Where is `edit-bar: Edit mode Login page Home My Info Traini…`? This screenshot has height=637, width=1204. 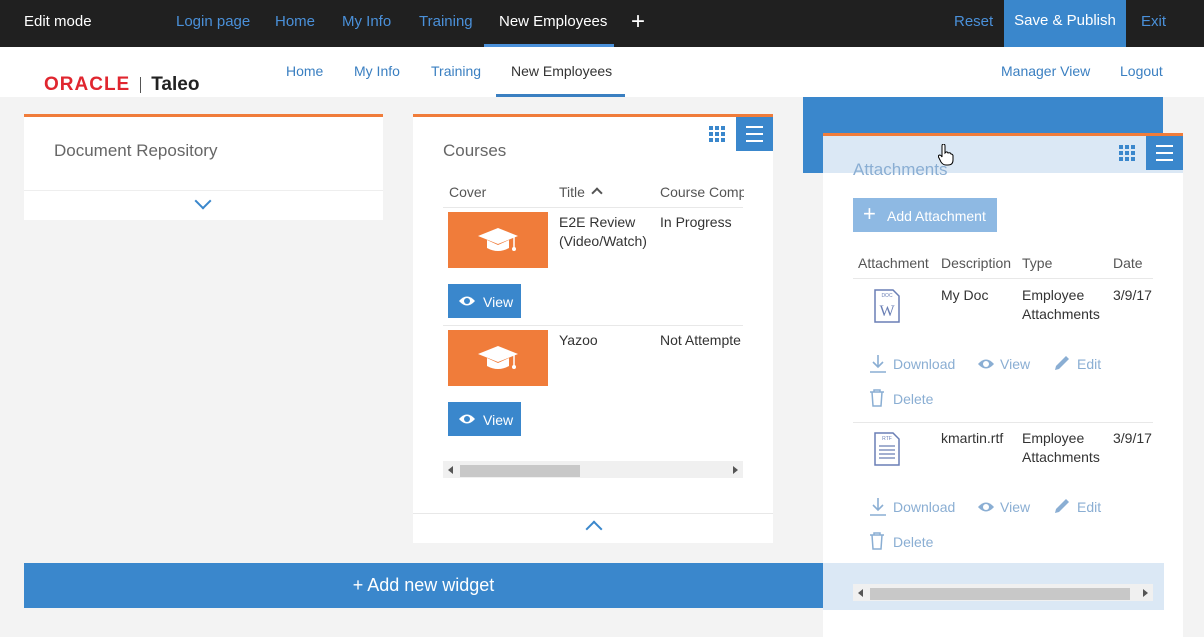 edit-bar: Edit mode Login page Home My Info Traini… is located at coordinates (602, 23).